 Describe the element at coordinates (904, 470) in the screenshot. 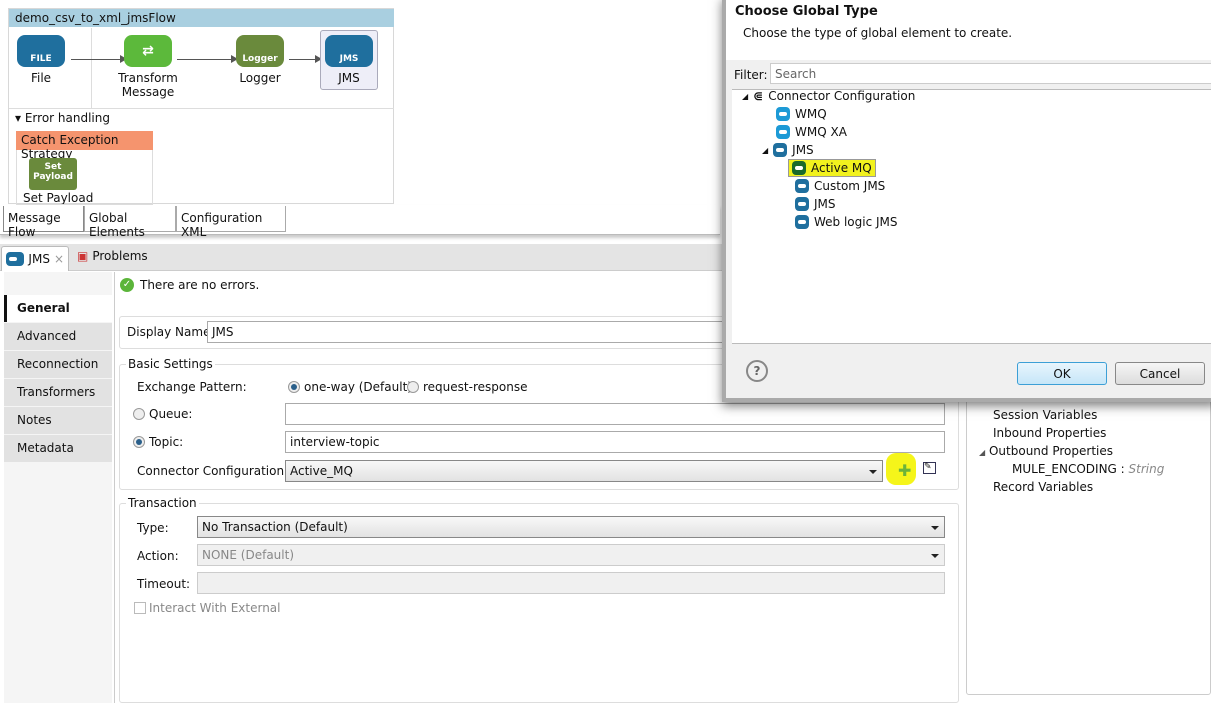

I see `add-icon: ✚` at that location.